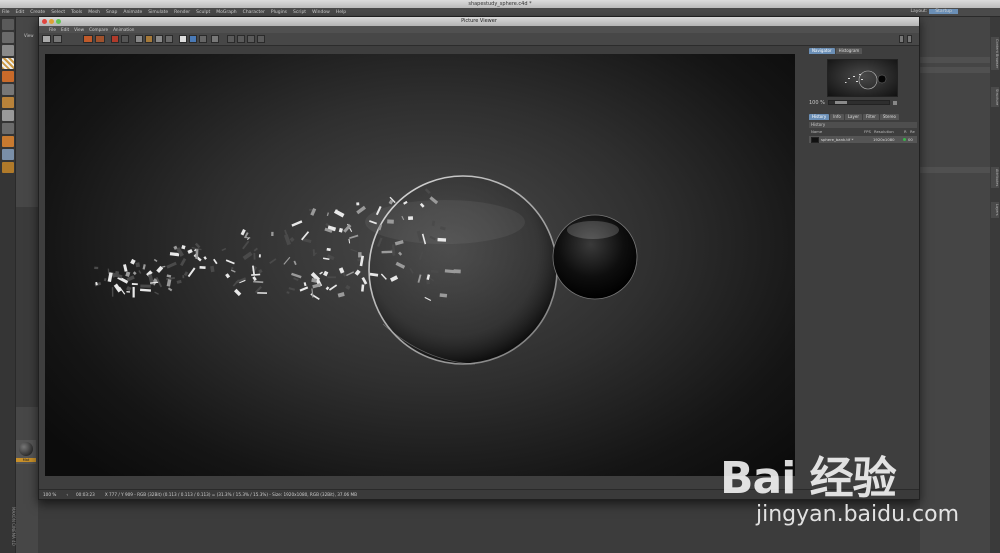 The height and width of the screenshot is (553, 1000). What do you see at coordinates (169, 39) in the screenshot?
I see `overlay-icon` at bounding box center [169, 39].